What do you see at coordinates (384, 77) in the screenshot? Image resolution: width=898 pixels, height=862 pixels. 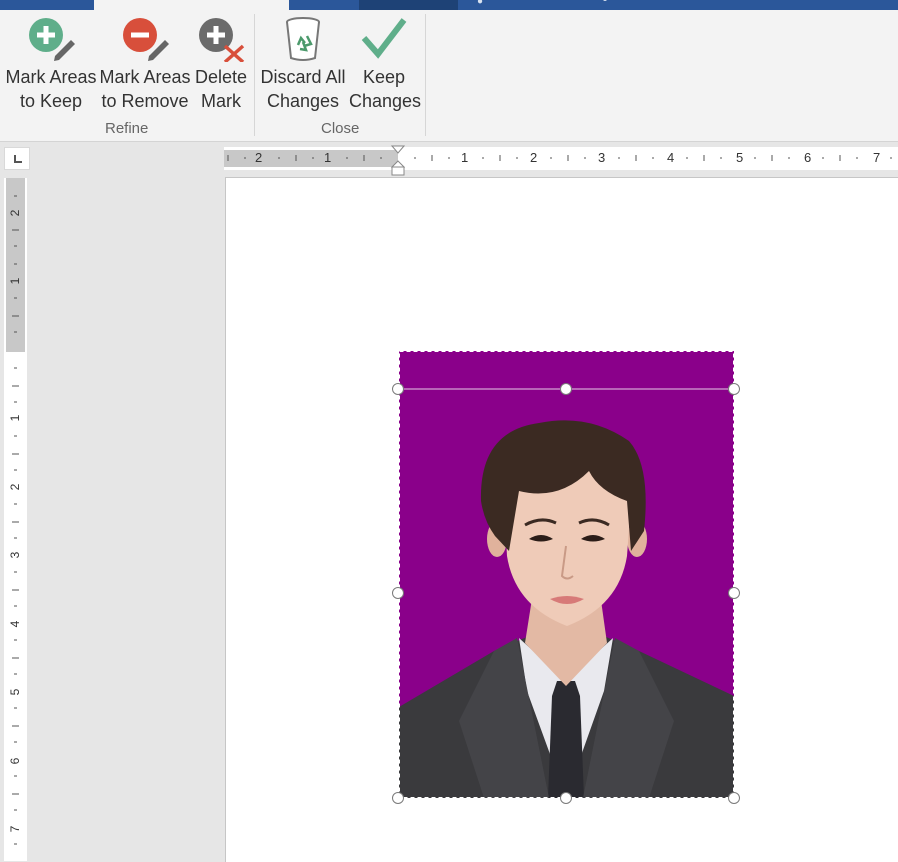 I see `button-label-line1: Keep` at bounding box center [384, 77].